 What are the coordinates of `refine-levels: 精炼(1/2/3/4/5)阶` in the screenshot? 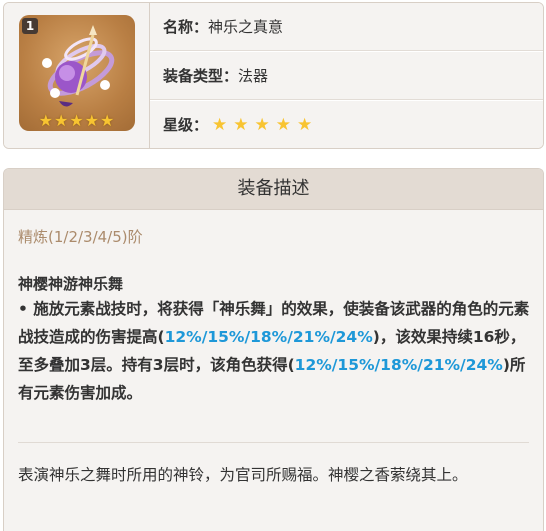 It's located at (80, 237).